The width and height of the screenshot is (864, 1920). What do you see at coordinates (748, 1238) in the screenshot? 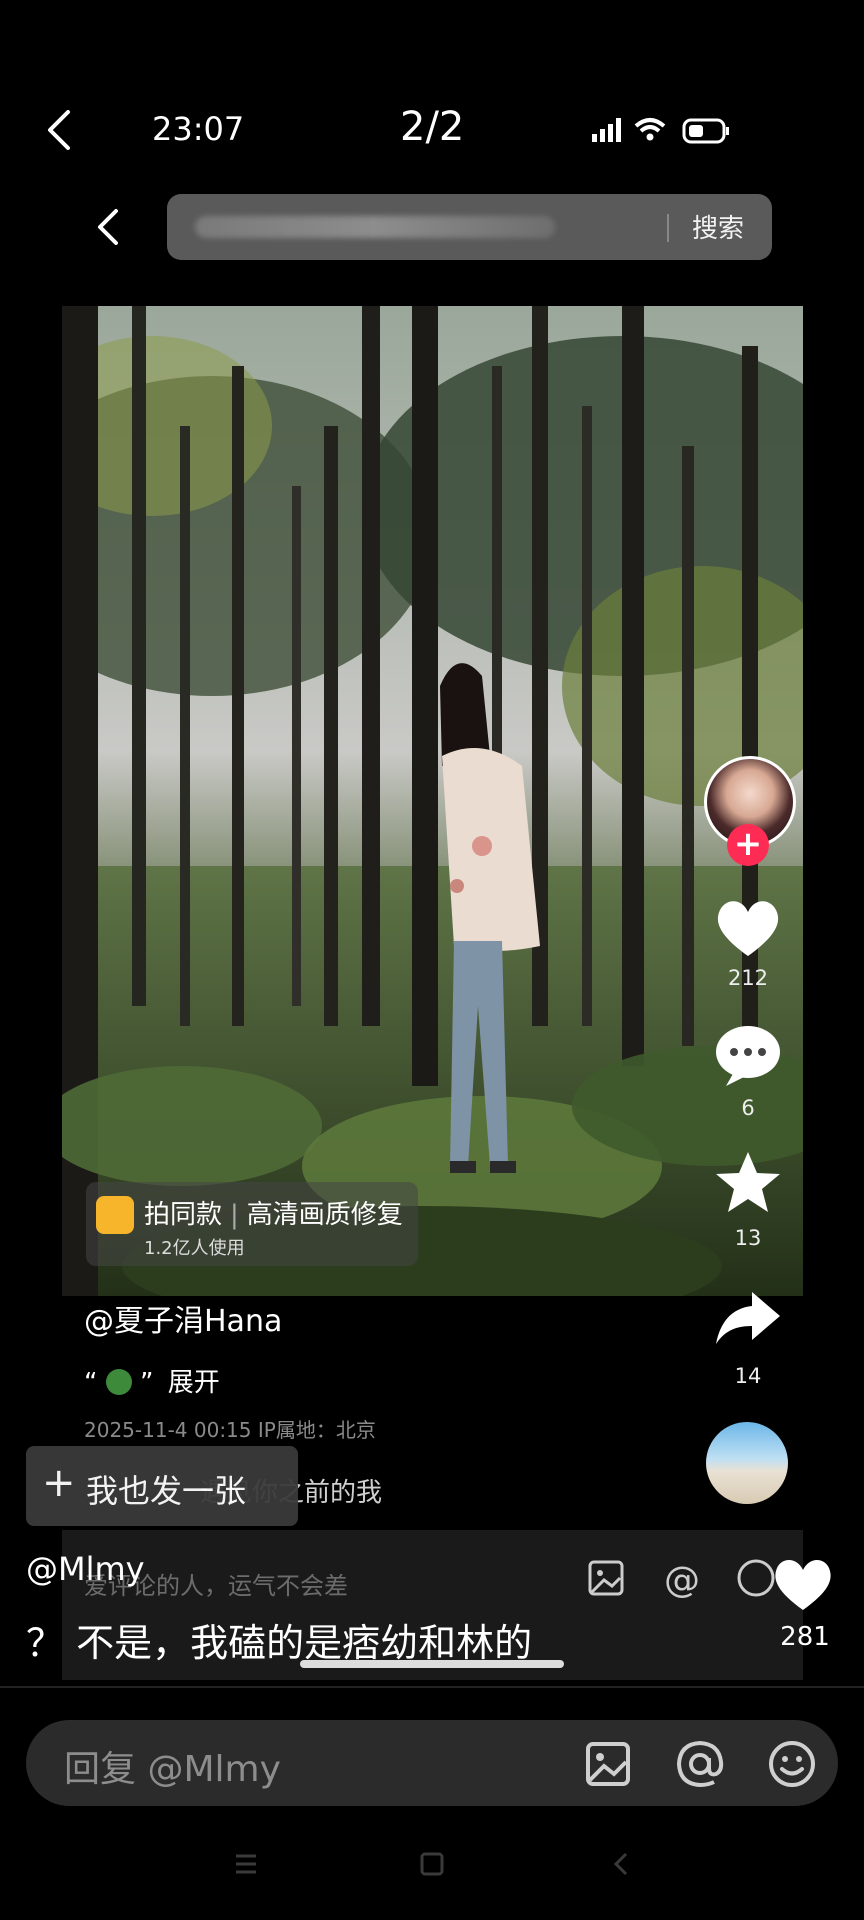
I see `favorite-count: 13` at bounding box center [748, 1238].